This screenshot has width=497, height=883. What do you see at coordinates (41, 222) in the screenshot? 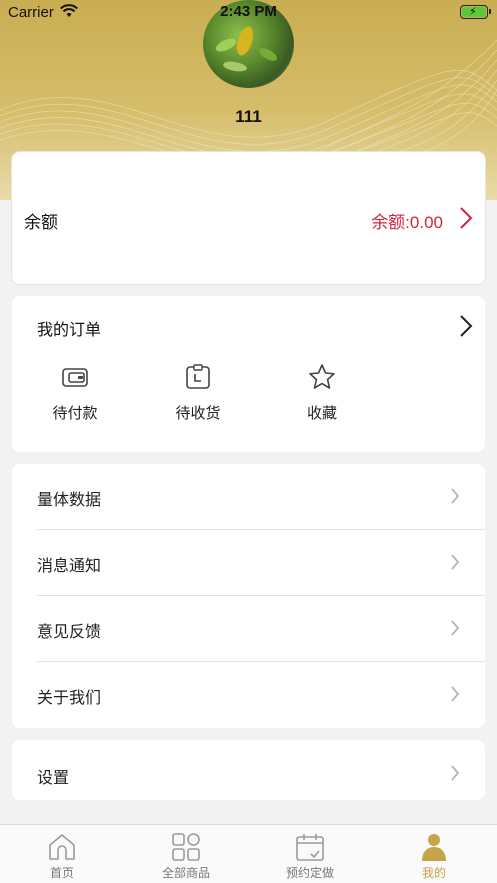
I see `balance-label: 余额` at bounding box center [41, 222].